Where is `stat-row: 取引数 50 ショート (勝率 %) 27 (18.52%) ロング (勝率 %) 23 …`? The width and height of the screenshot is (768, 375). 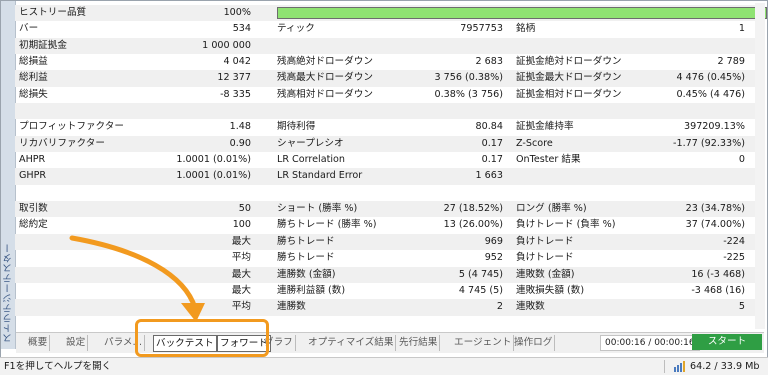
stat-row: 取引数 50 ショート (勝率 %) 27 (18.52%) ロング (勝率 %) 23 … is located at coordinates (389, 209).